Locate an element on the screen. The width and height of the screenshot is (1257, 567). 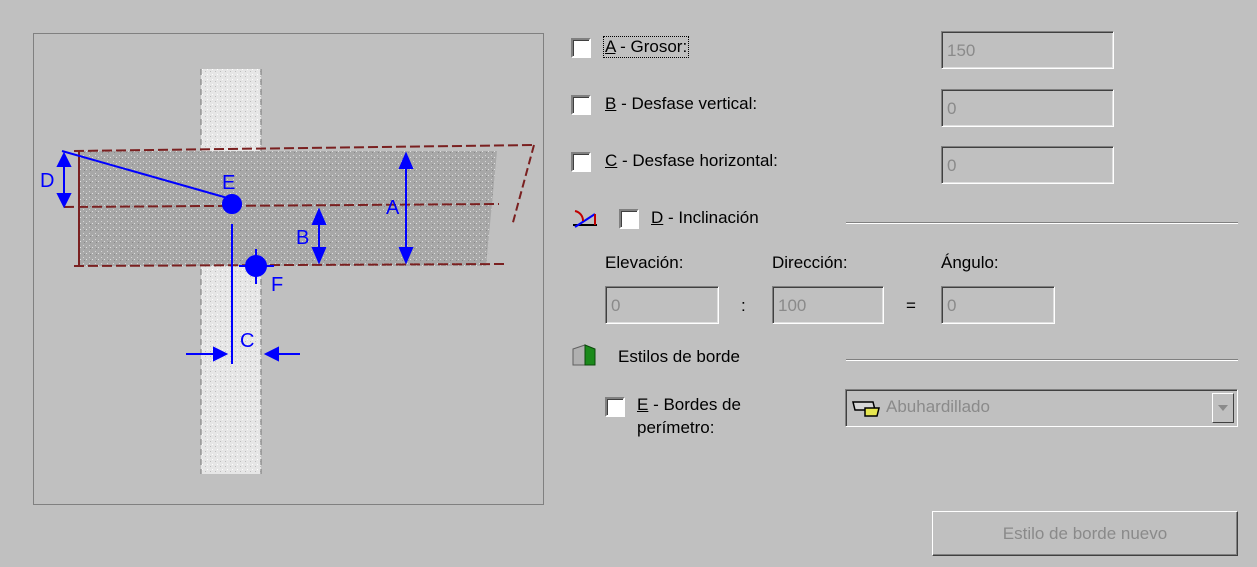
elevation-field: 0 is located at coordinates (662, 305).